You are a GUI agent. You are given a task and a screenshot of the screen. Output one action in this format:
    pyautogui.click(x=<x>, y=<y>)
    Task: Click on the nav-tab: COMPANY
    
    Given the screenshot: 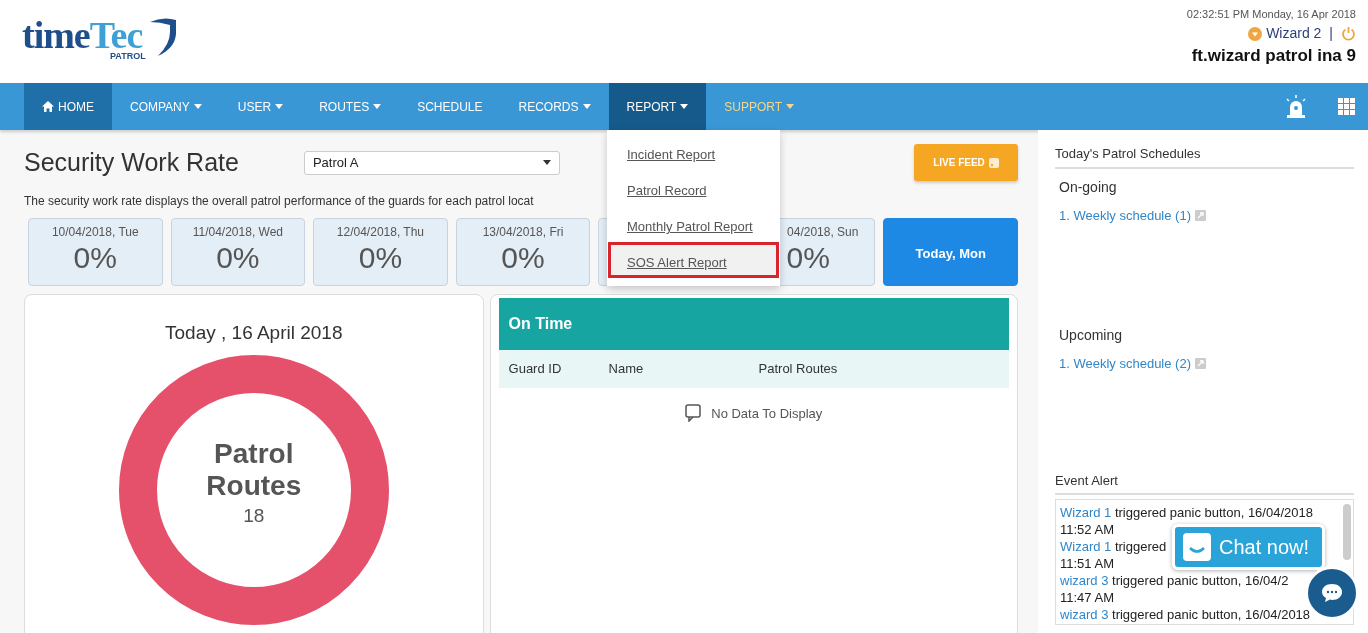 What is the action you would take?
    pyautogui.click(x=166, y=106)
    